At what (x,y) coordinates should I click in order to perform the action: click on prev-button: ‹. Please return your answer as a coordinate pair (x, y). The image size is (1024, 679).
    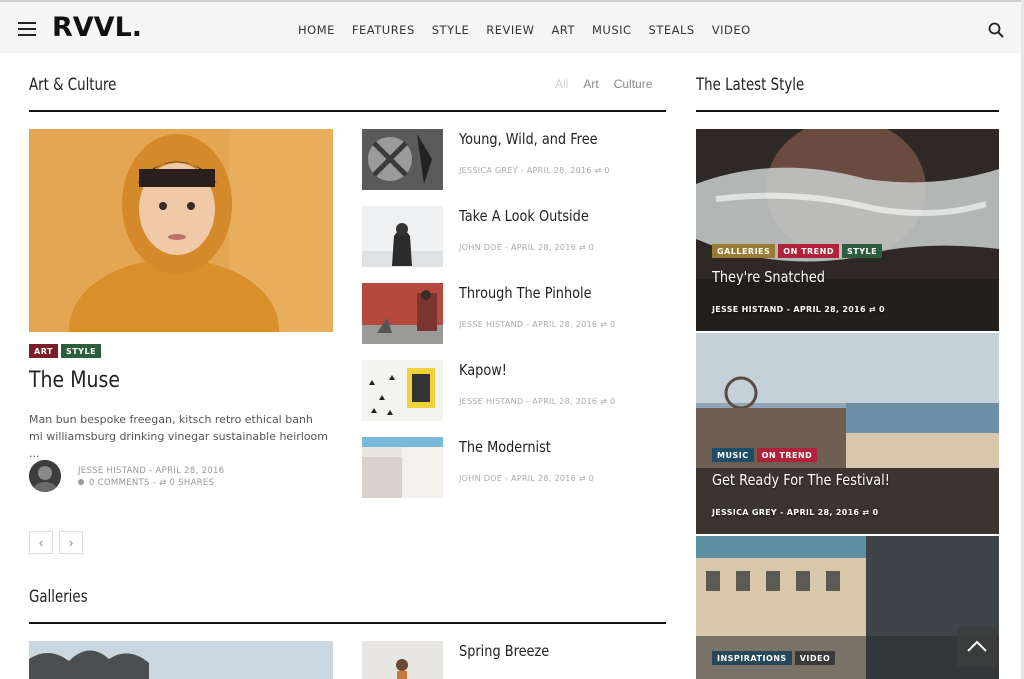
    Looking at the image, I should click on (41, 542).